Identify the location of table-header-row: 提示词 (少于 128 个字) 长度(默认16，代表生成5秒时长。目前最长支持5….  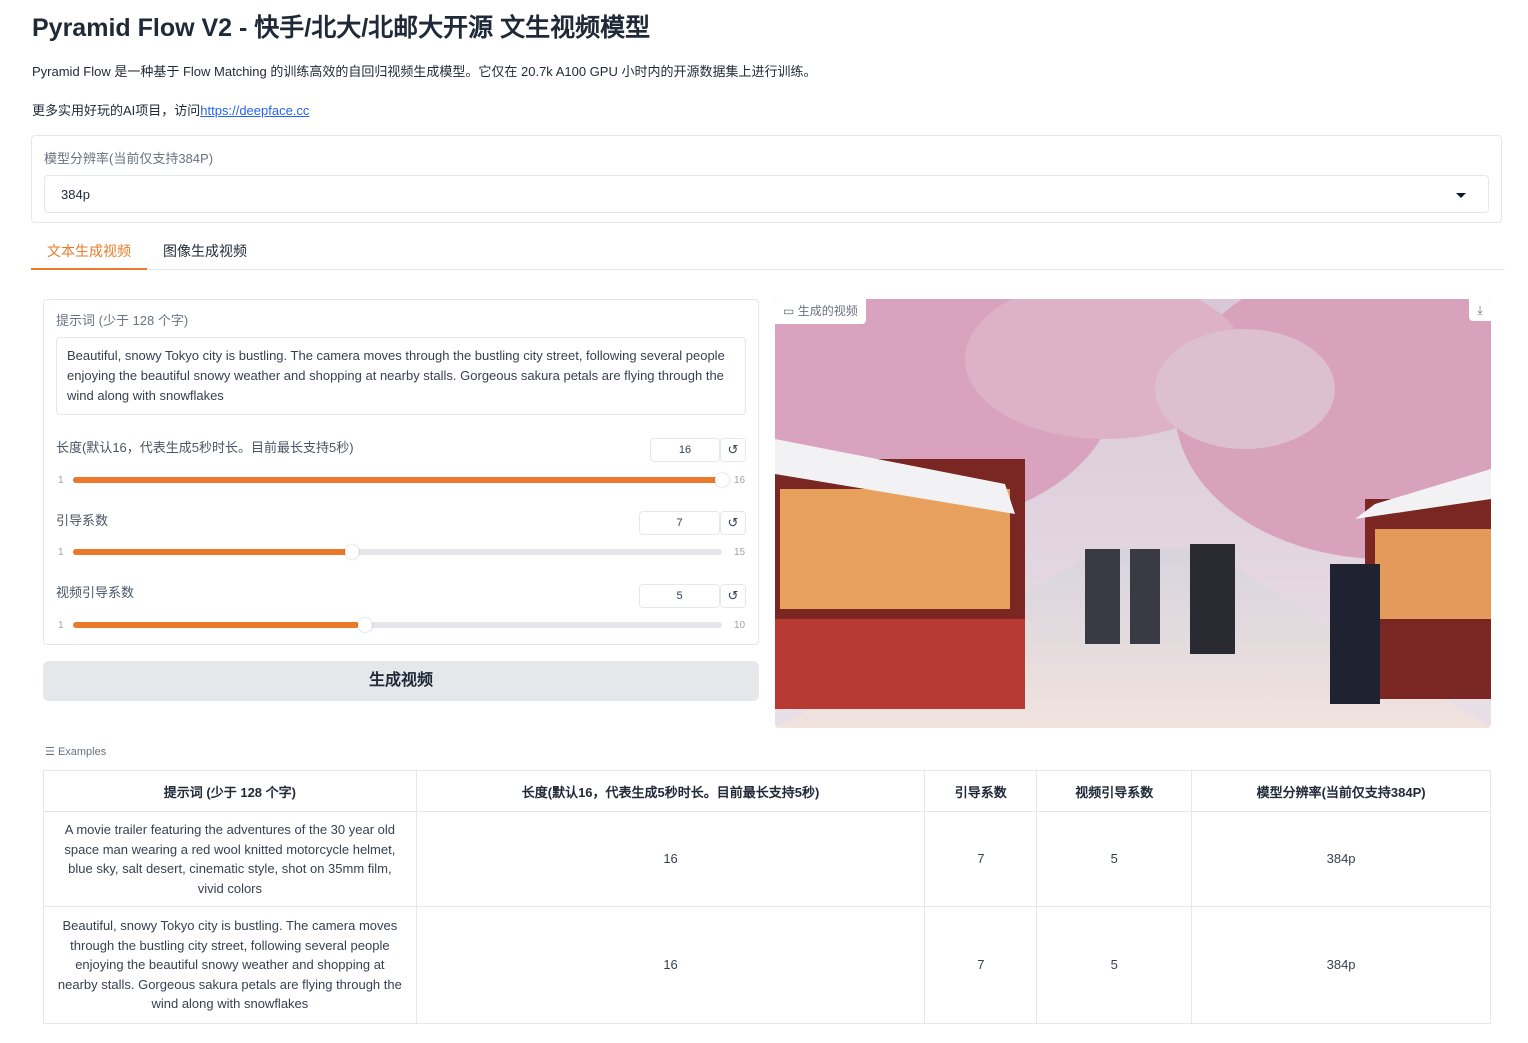
(767, 791).